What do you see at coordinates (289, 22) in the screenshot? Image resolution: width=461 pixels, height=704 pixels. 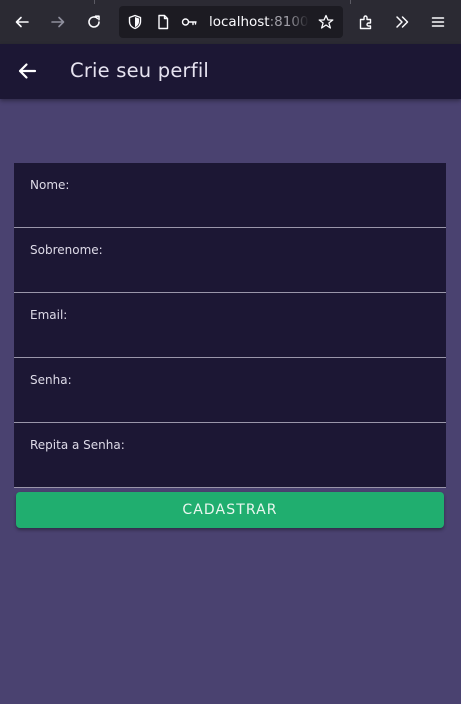 I see `url-path: :8100/` at bounding box center [289, 22].